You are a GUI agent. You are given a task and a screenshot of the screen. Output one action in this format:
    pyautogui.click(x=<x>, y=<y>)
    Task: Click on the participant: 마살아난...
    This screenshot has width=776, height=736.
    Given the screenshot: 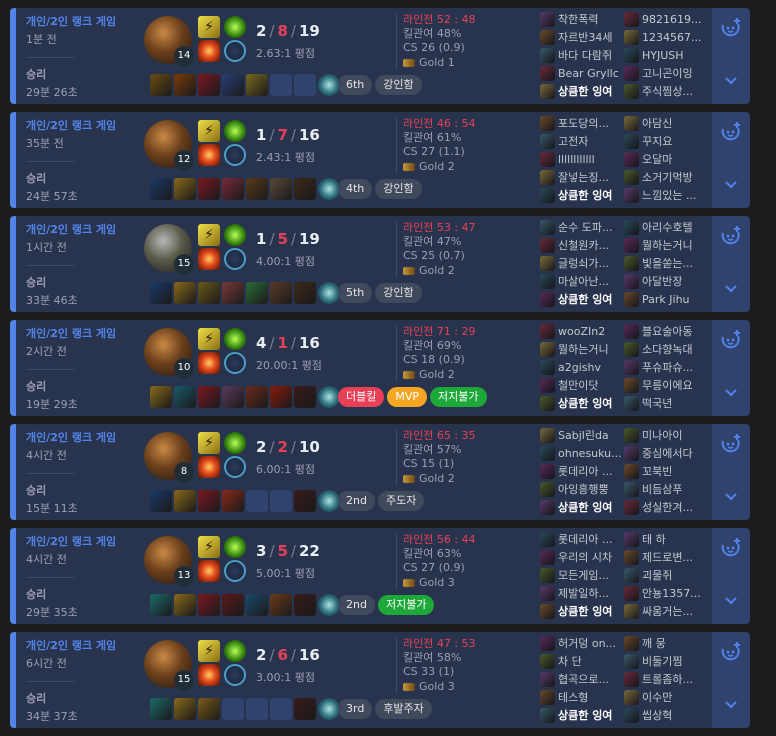 What is the action you would take?
    pyautogui.click(x=581, y=281)
    